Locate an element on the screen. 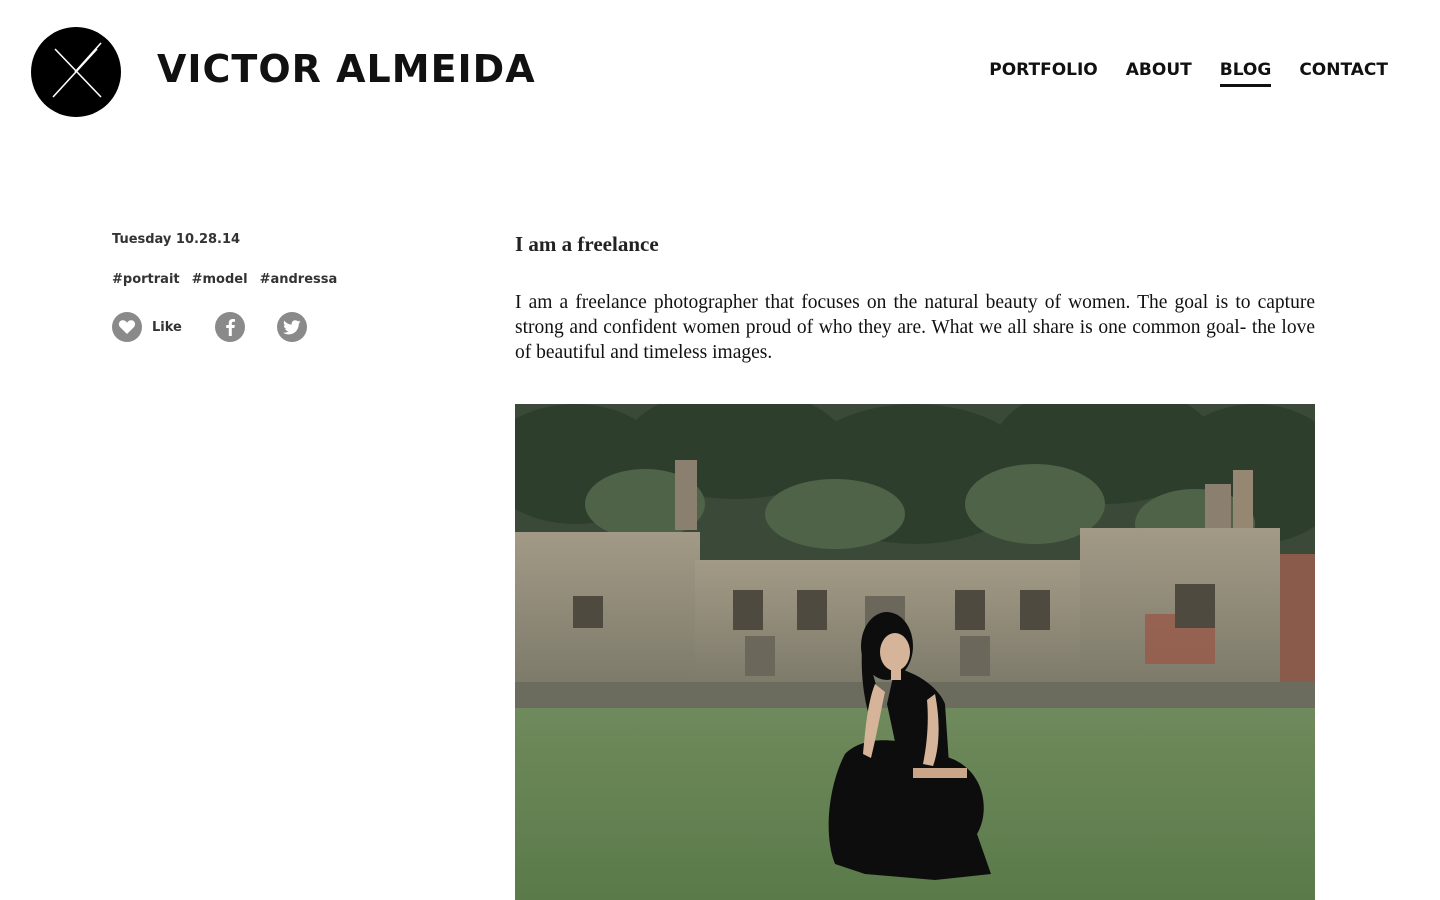 The image size is (1440, 900). tag-andressa: #andressa is located at coordinates (299, 280).